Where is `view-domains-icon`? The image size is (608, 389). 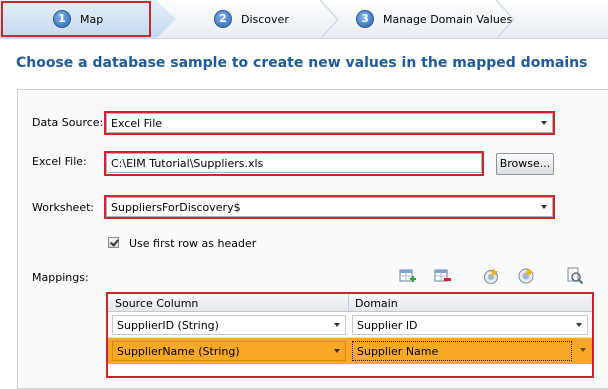 view-domains-icon is located at coordinates (526, 276).